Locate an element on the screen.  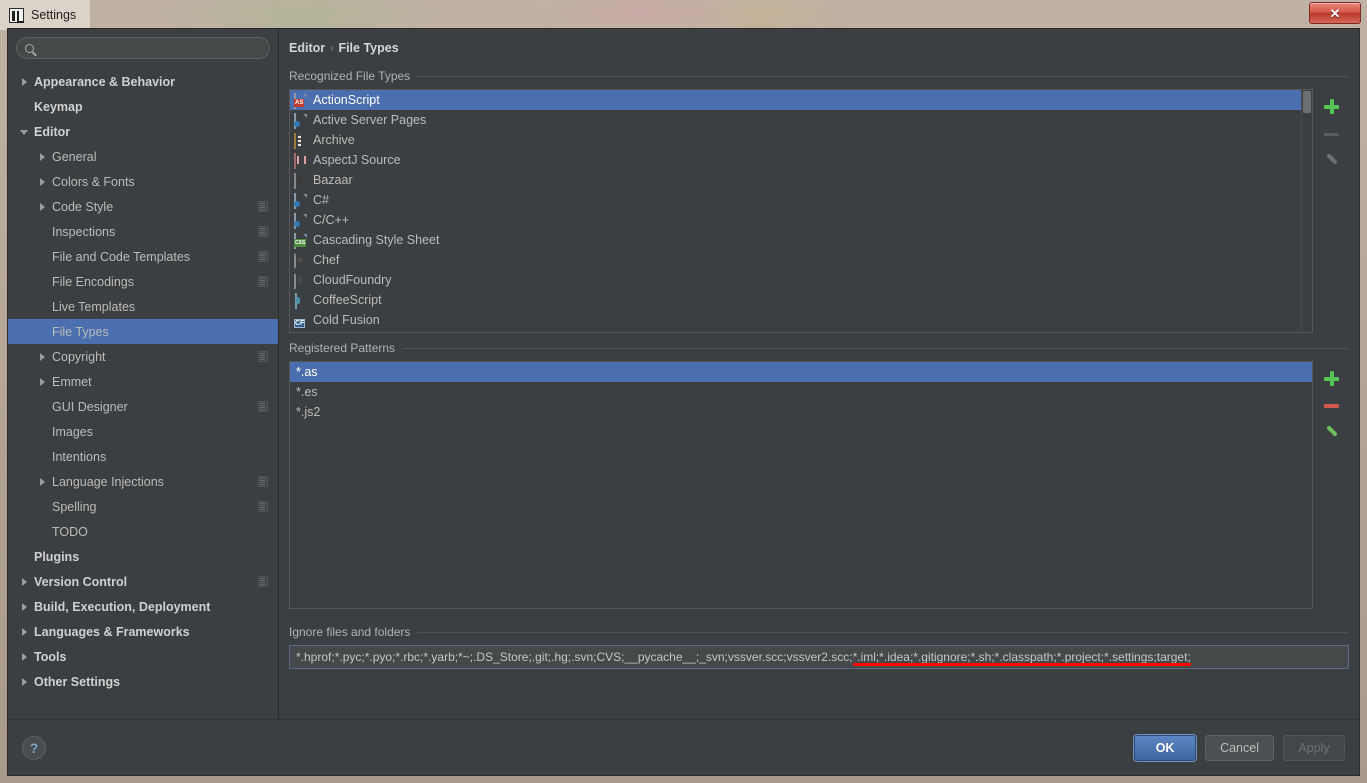
sidebar-item-live-templates: Live Templates is located at coordinates (143, 306).